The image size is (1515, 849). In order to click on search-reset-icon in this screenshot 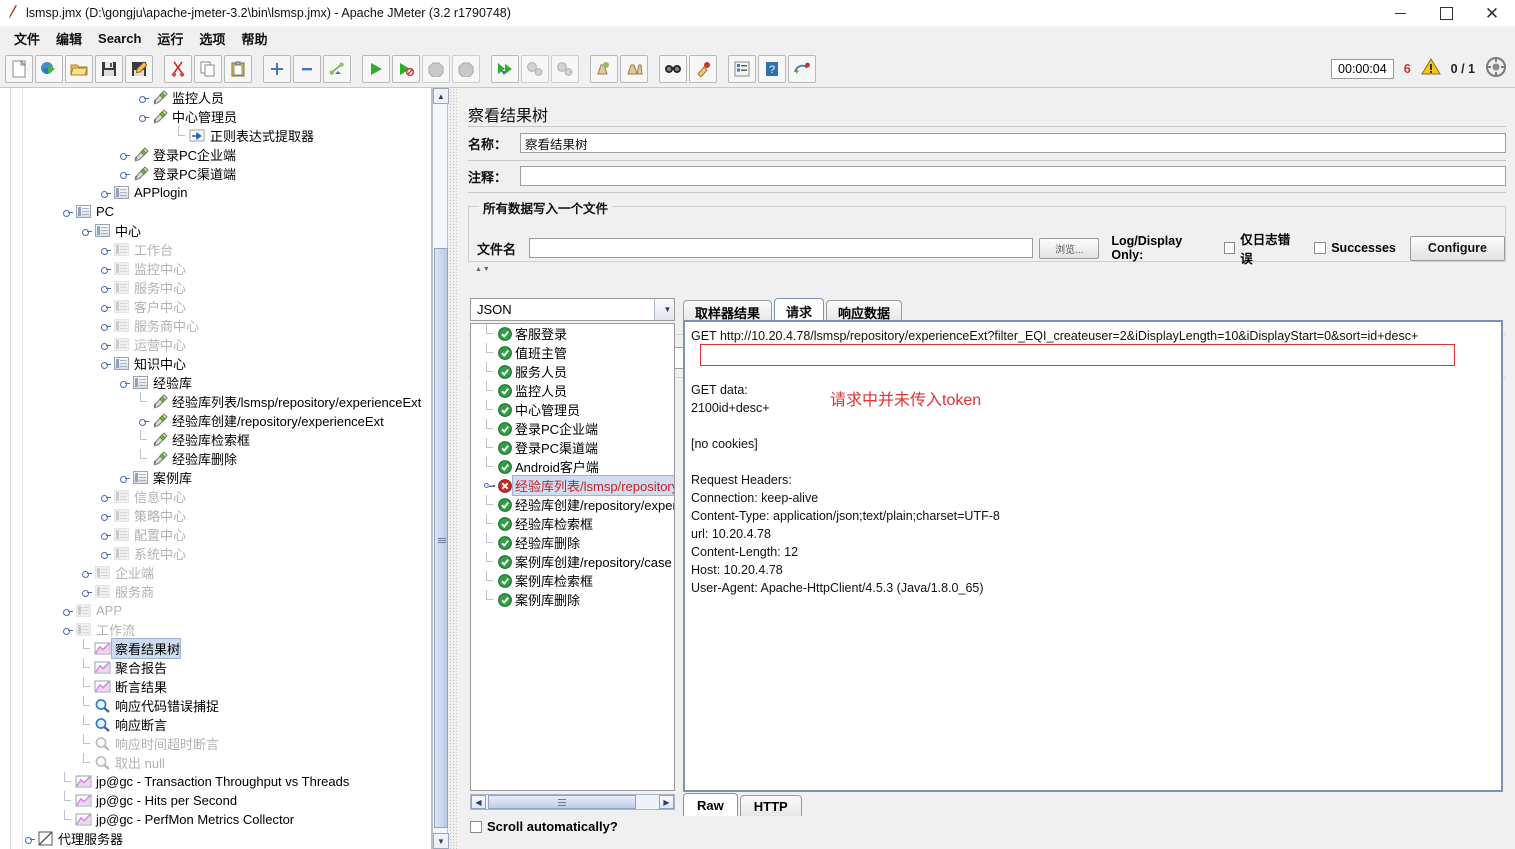, I will do `click(703, 68)`.